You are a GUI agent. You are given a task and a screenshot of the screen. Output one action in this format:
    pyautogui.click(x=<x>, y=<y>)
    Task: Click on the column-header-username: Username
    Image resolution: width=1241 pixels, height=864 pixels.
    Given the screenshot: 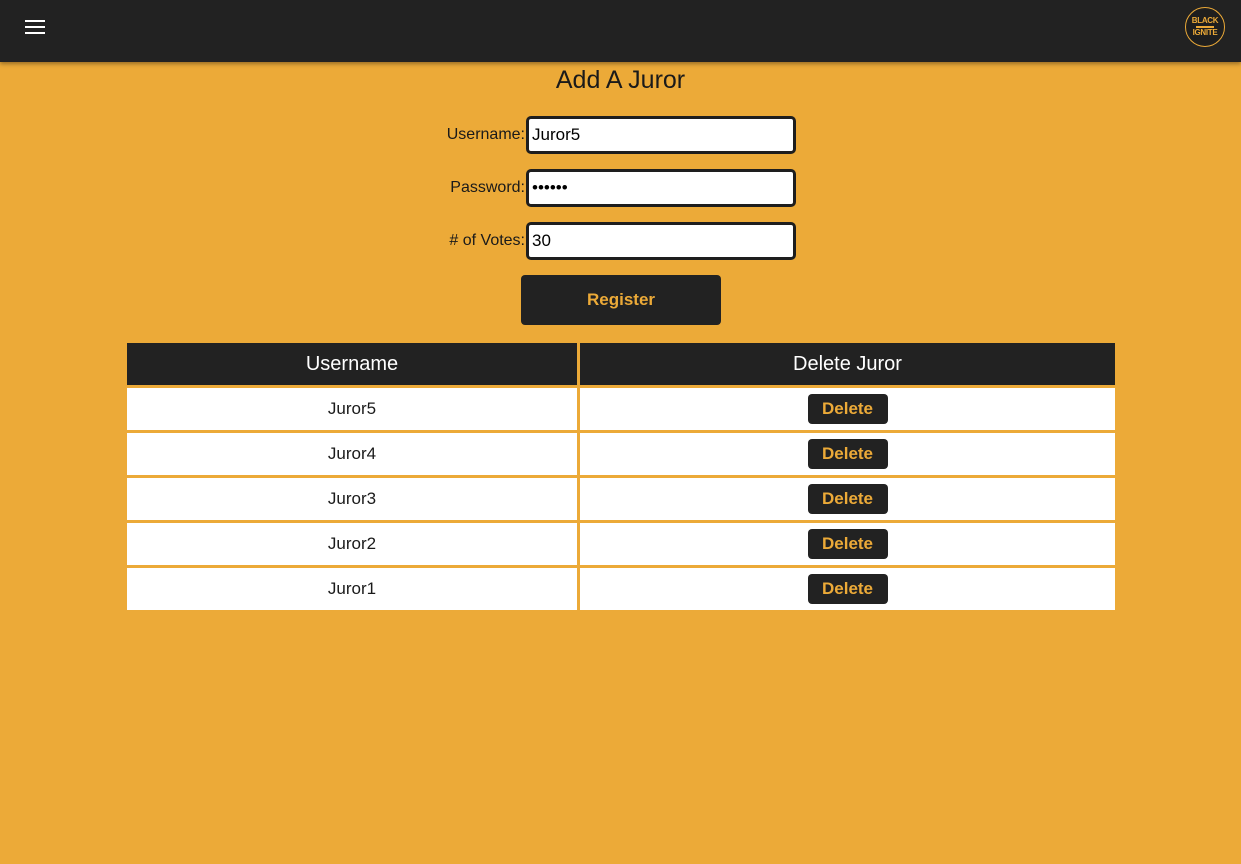 What is the action you would take?
    pyautogui.click(x=353, y=365)
    